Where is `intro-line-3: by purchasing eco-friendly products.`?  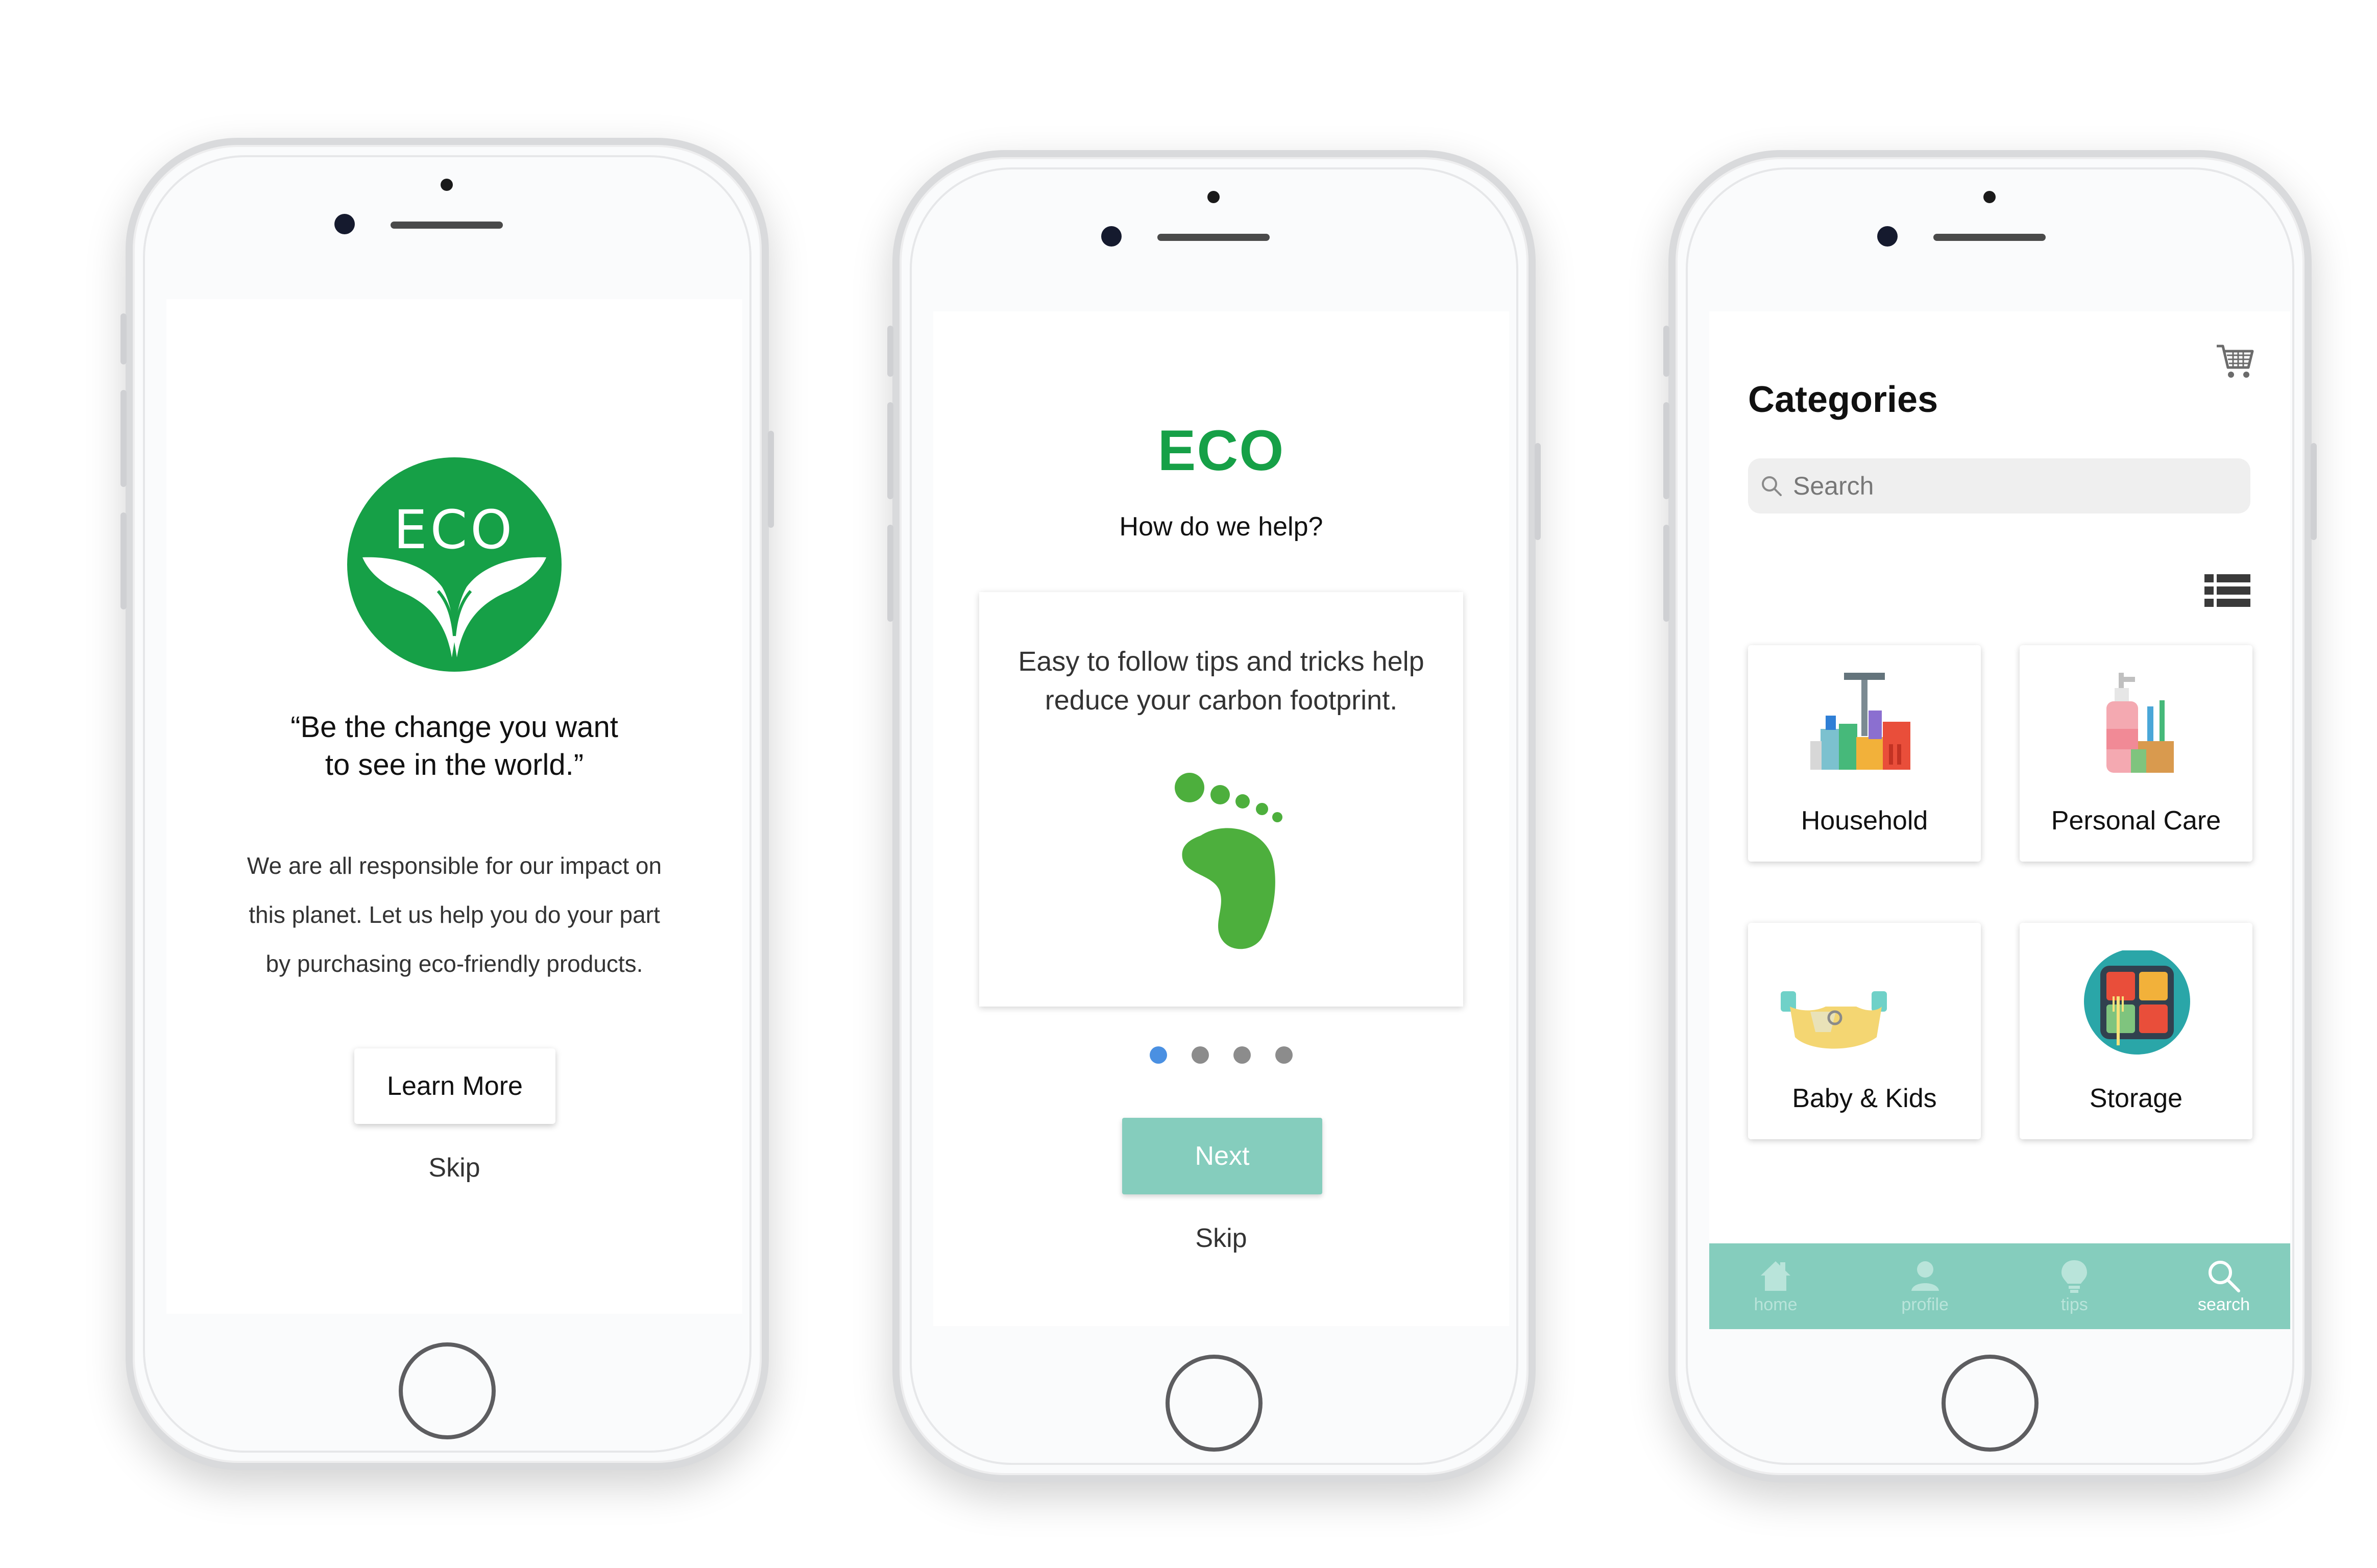
intro-line-3: by purchasing eco-friendly products. is located at coordinates (454, 963).